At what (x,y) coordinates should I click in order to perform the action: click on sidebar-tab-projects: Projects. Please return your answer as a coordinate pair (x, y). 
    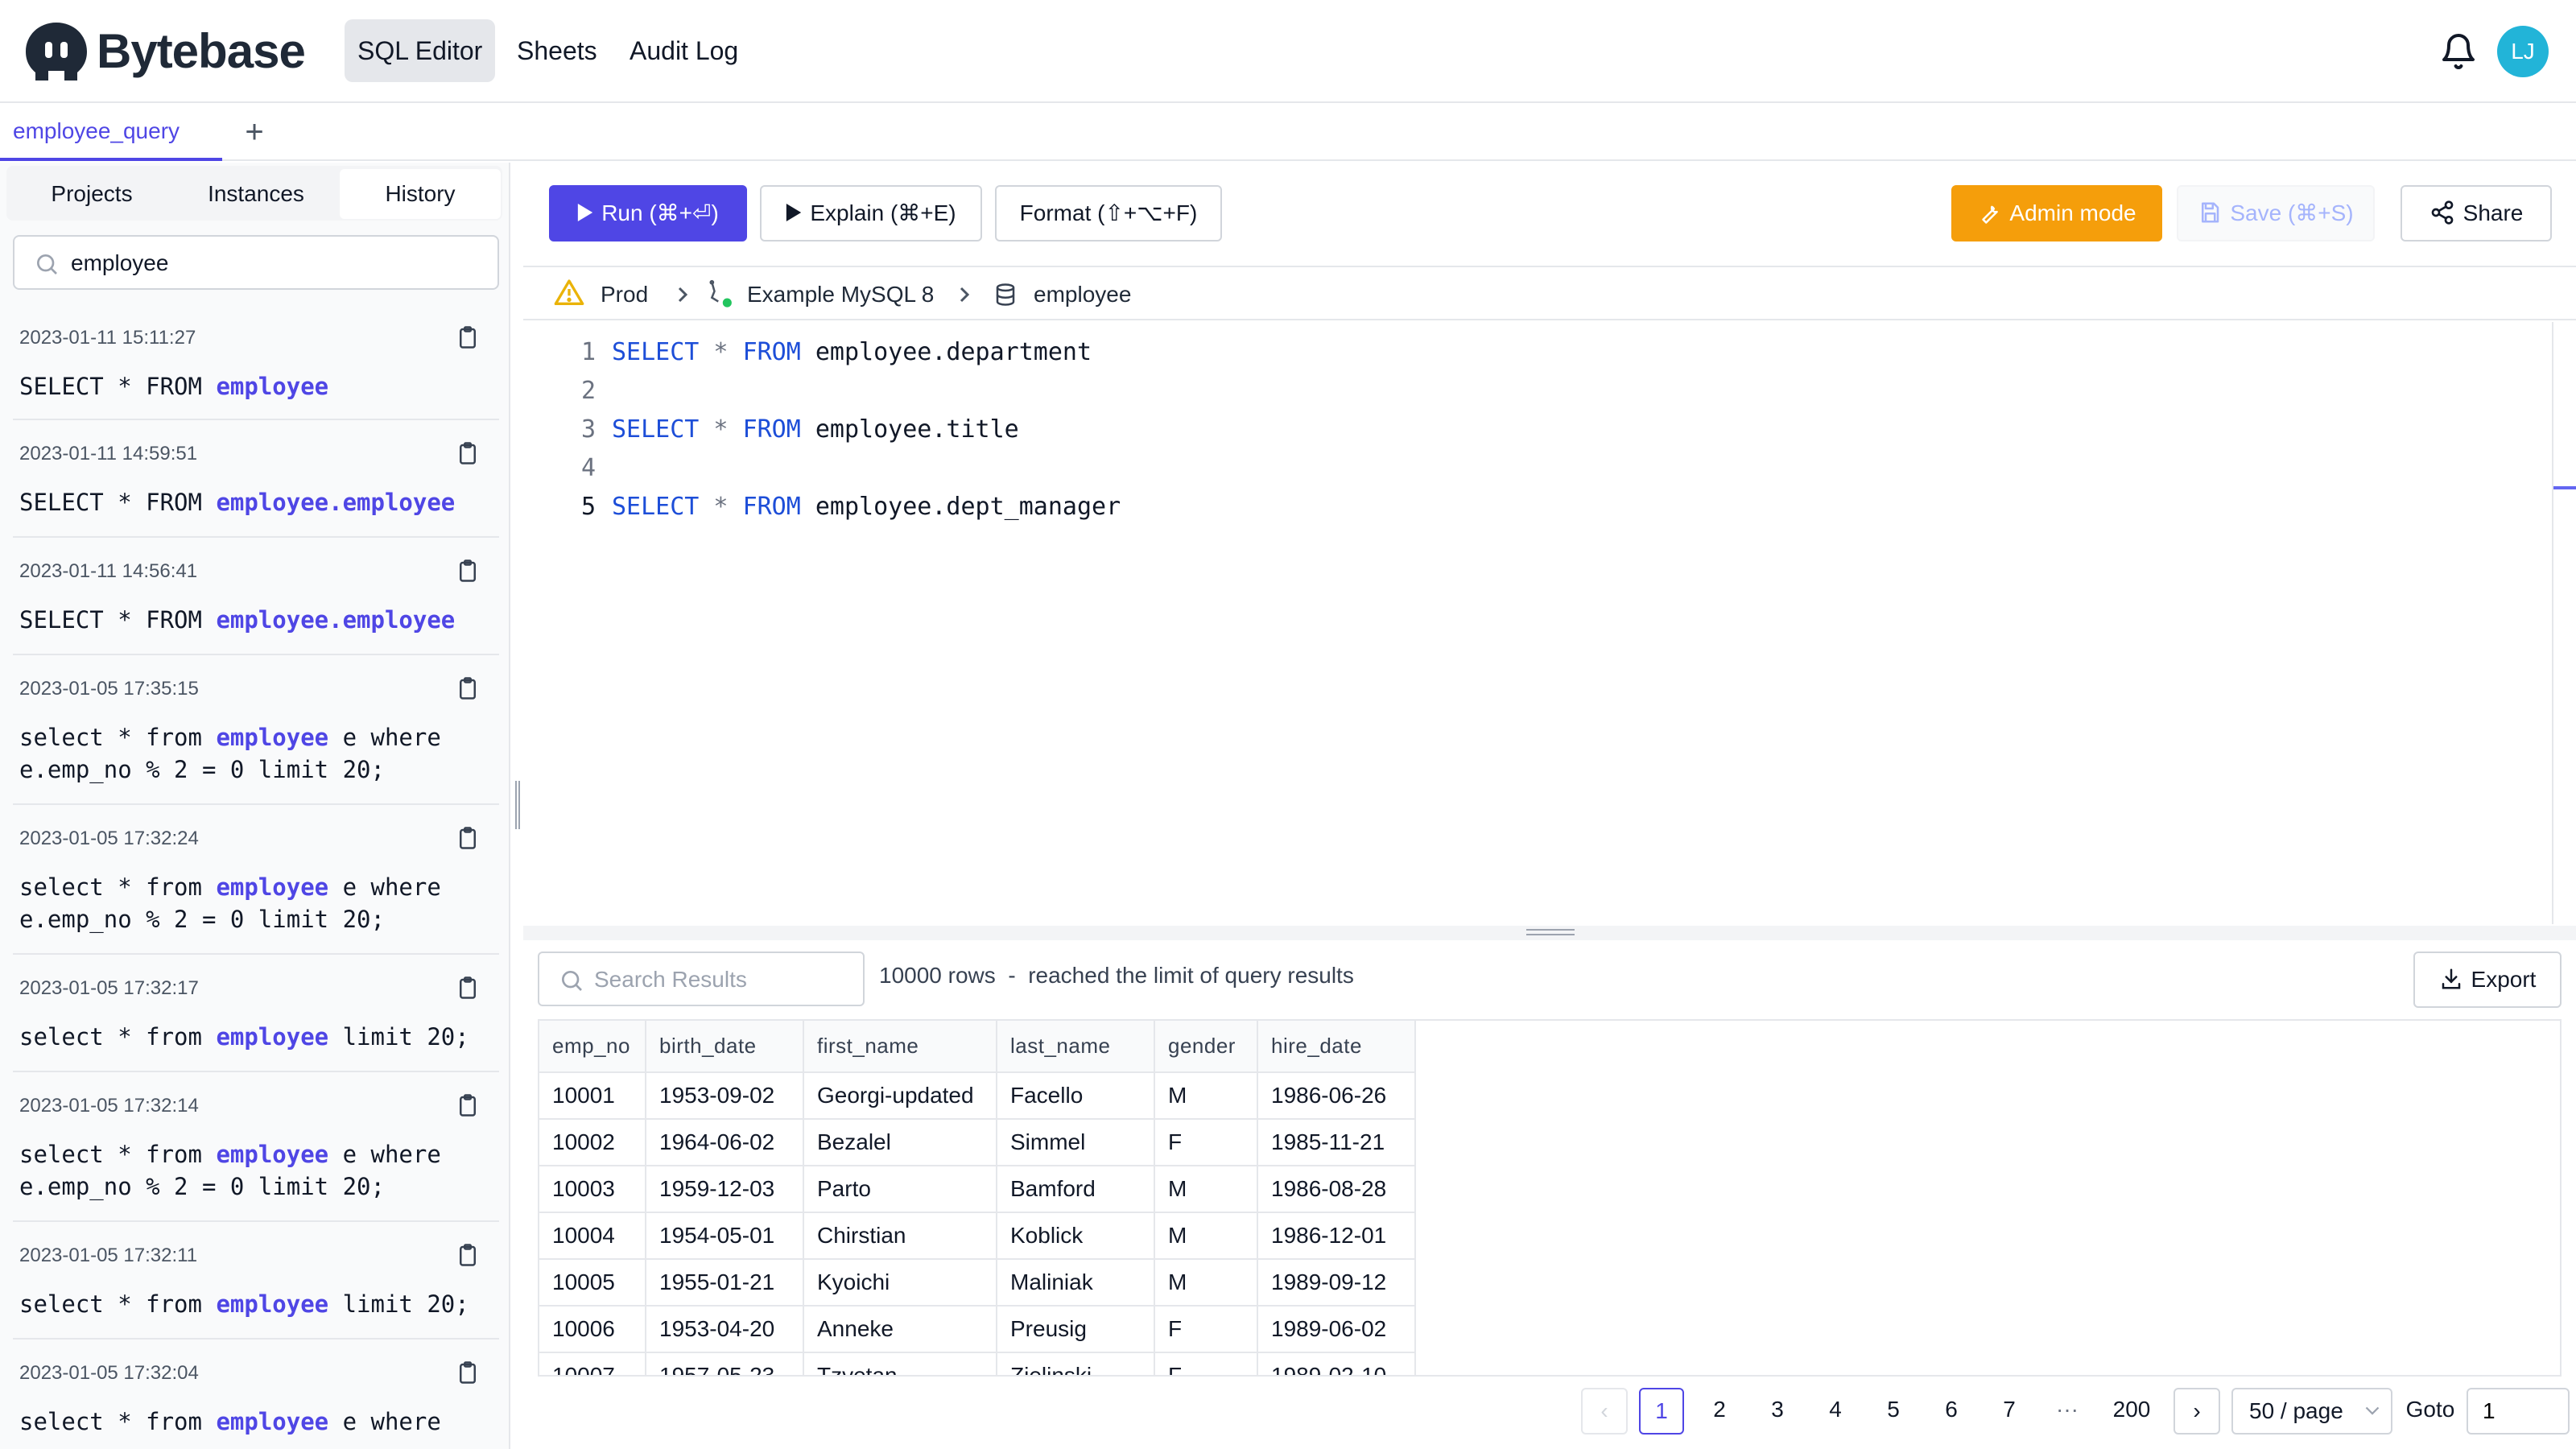
    Looking at the image, I should click on (91, 194).